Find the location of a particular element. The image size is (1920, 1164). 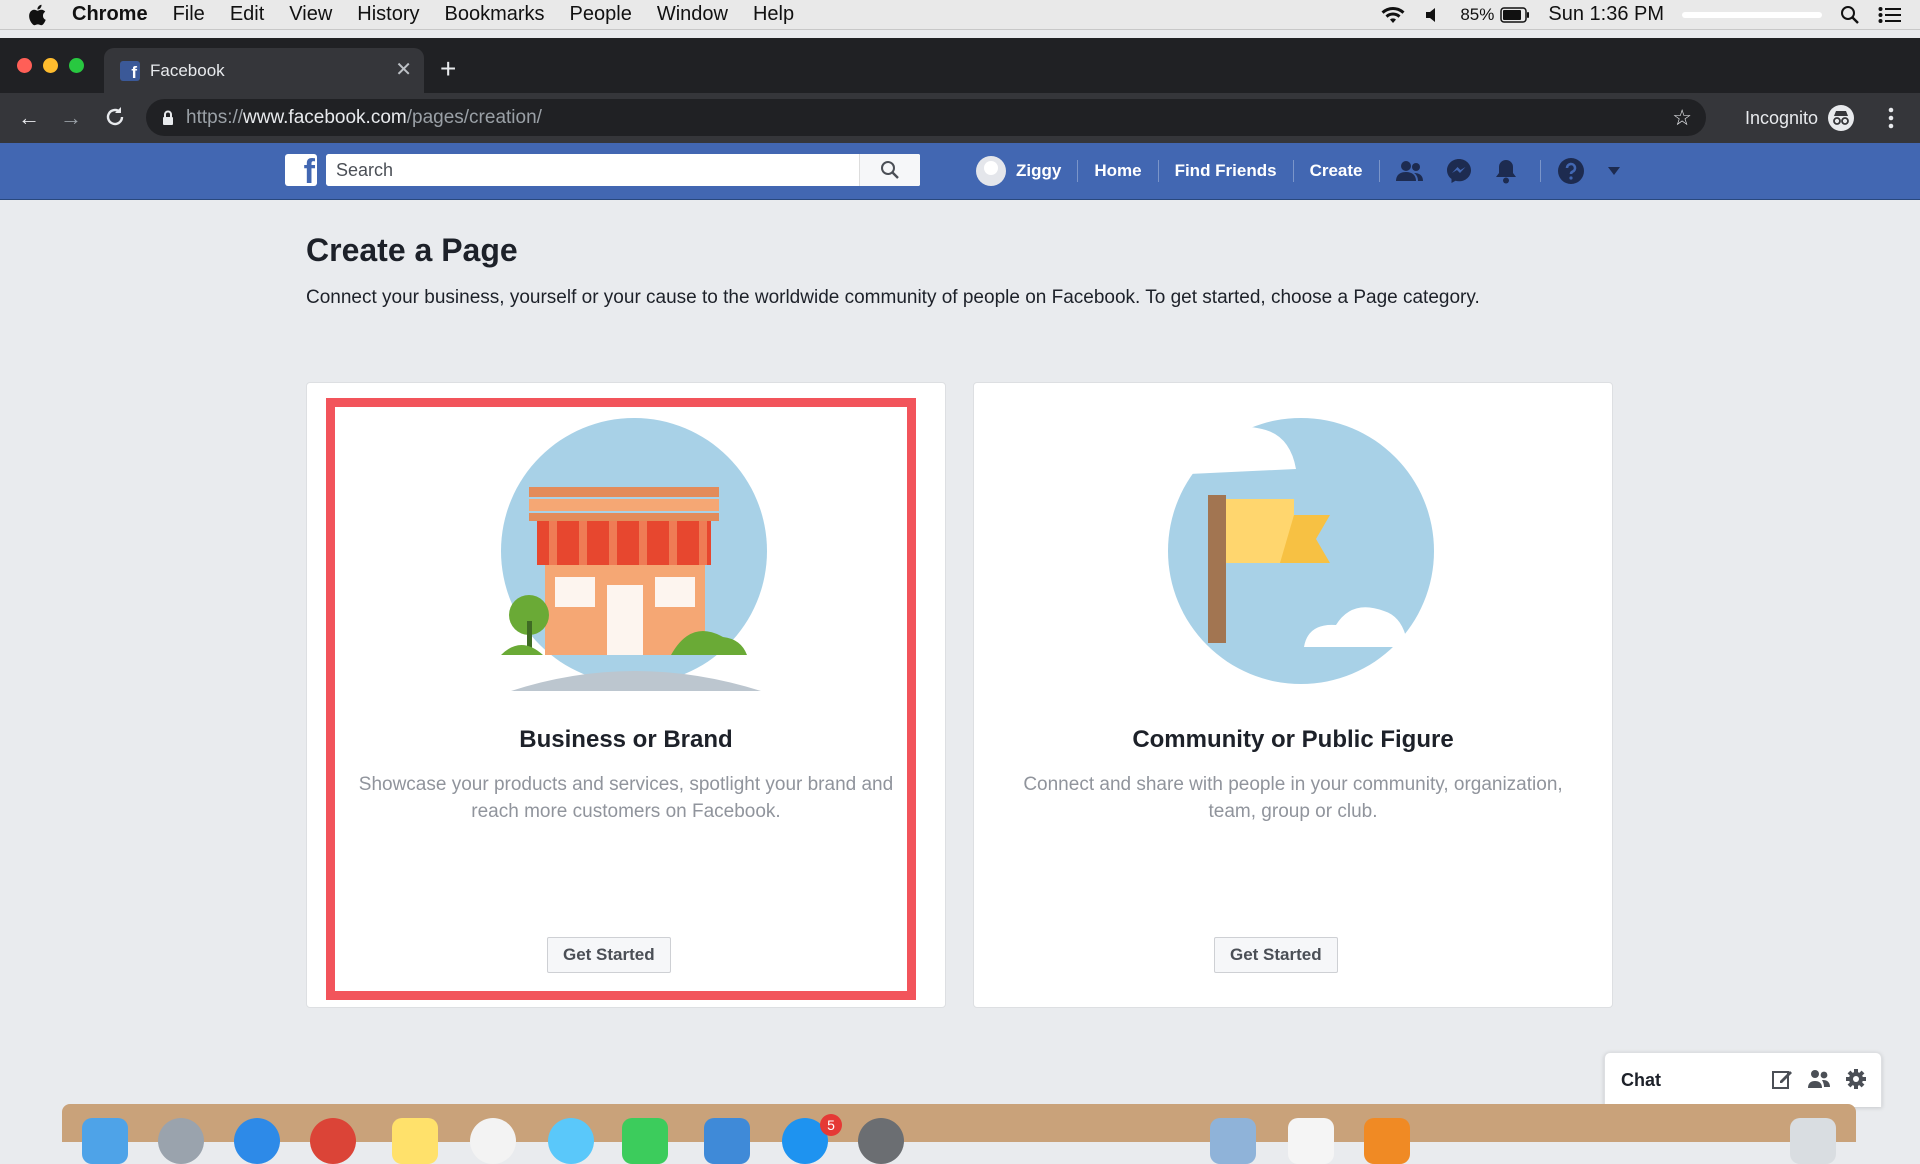

menu-bookmarks: Bookmarks is located at coordinates (495, 14).